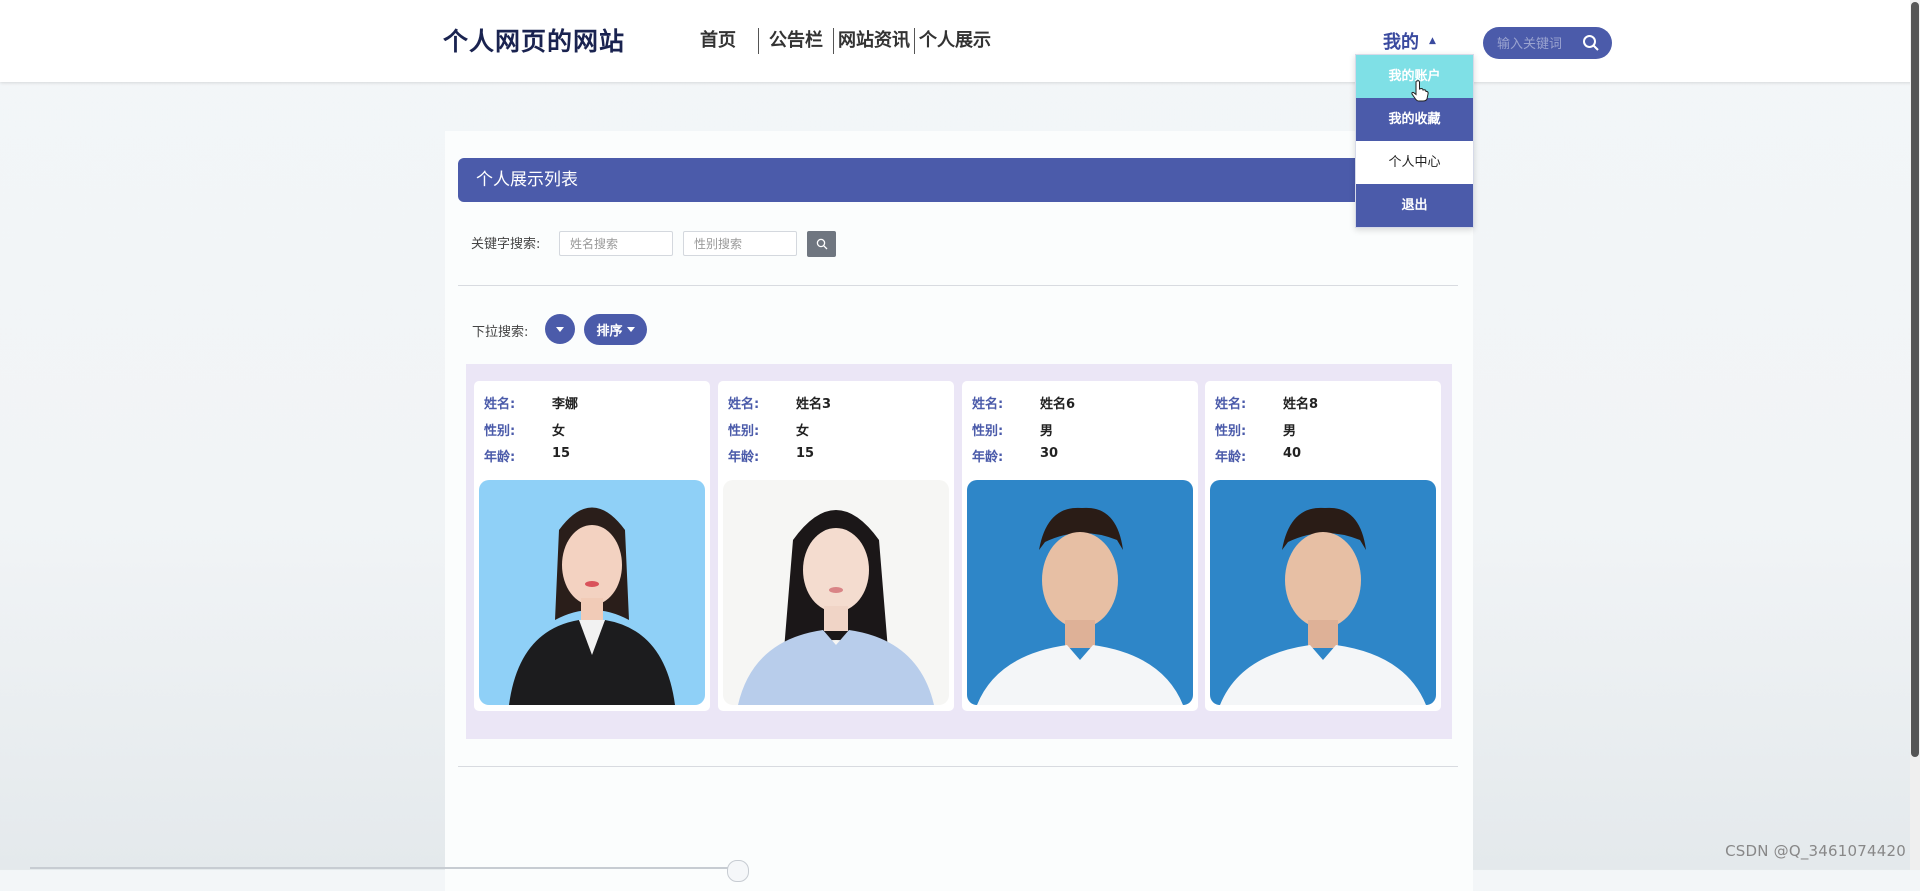  What do you see at coordinates (506, 244) in the screenshot?
I see `keyword-search-label: 关键字搜索:` at bounding box center [506, 244].